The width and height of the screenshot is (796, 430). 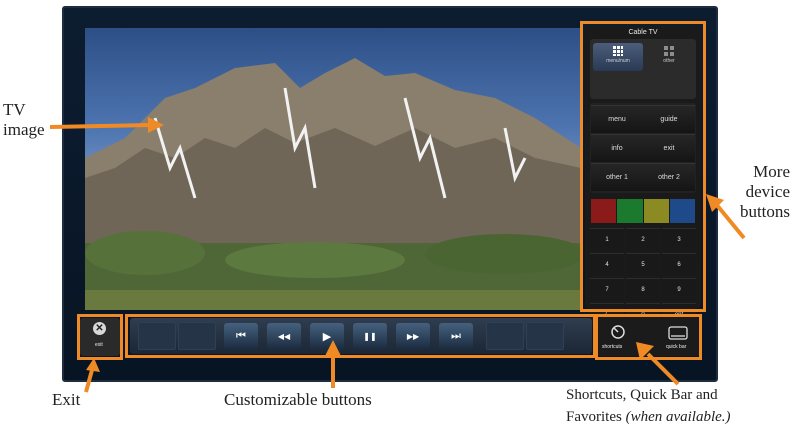 What do you see at coordinates (771, 171) in the screenshot?
I see `annotation-line: More` at bounding box center [771, 171].